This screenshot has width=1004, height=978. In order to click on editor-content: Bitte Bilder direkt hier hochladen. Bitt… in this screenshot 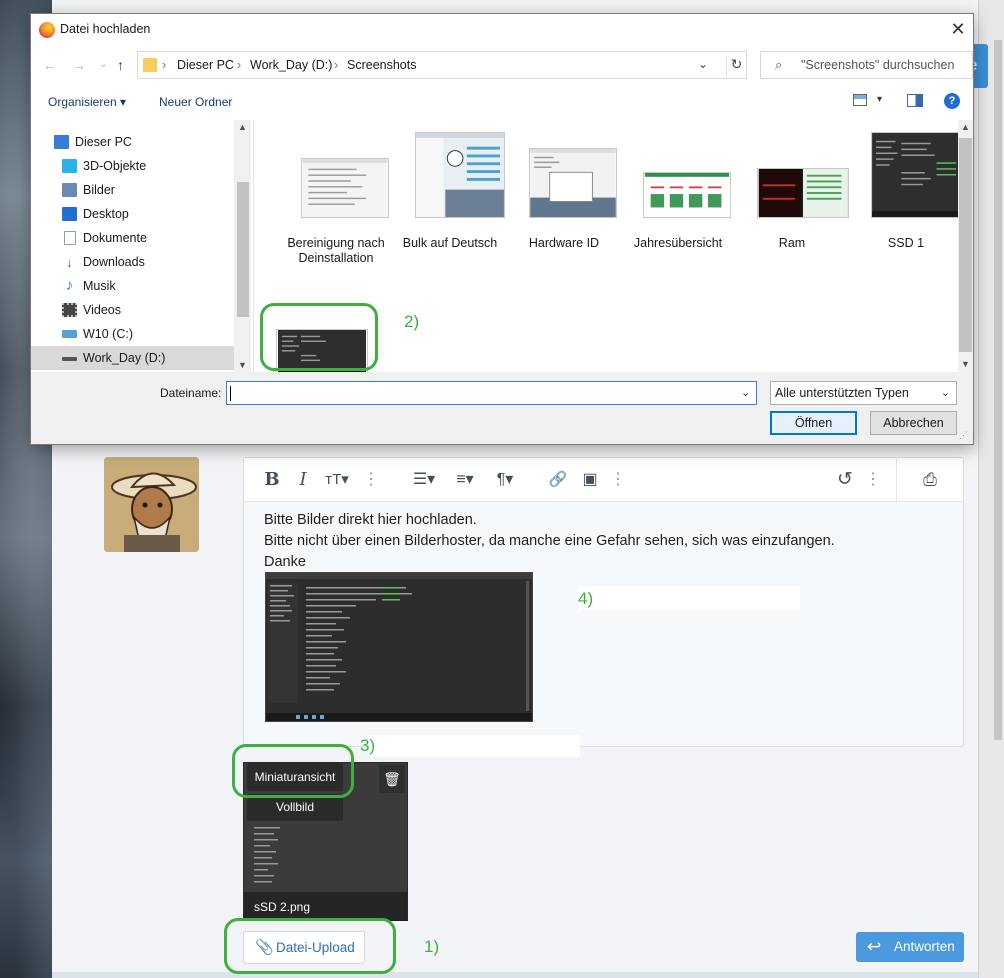, I will do `click(549, 541)`.